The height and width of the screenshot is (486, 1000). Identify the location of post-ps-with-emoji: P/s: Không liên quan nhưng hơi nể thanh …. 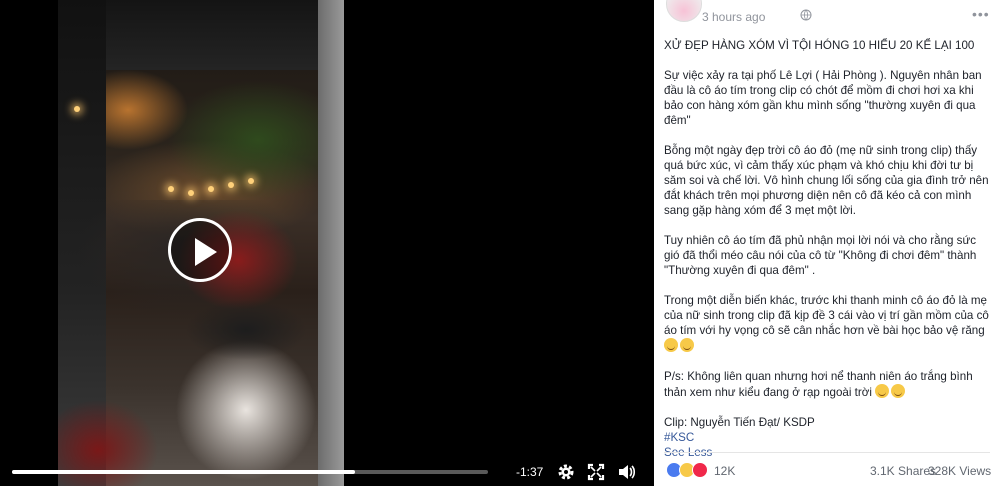
(829, 384).